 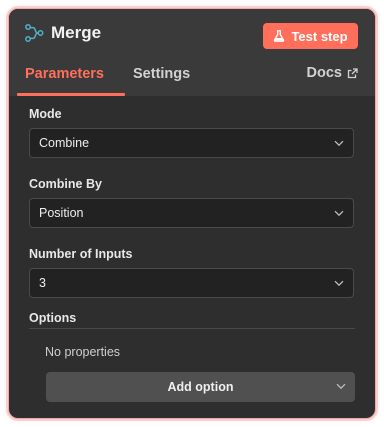 What do you see at coordinates (192, 35) in the screenshot?
I see `title-row: Merge Test step` at bounding box center [192, 35].